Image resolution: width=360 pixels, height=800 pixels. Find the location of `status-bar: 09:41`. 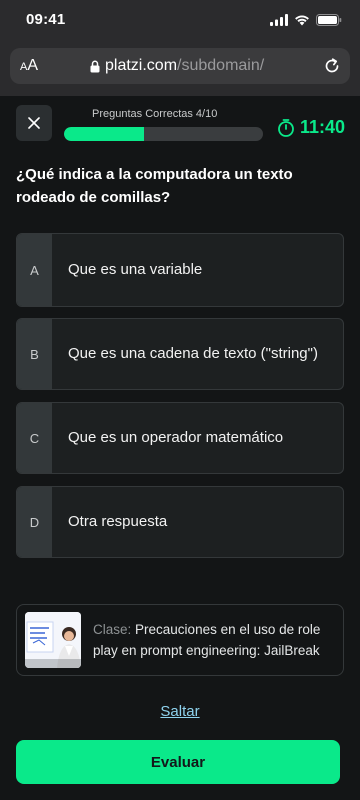

status-bar: 09:41 is located at coordinates (180, 20).